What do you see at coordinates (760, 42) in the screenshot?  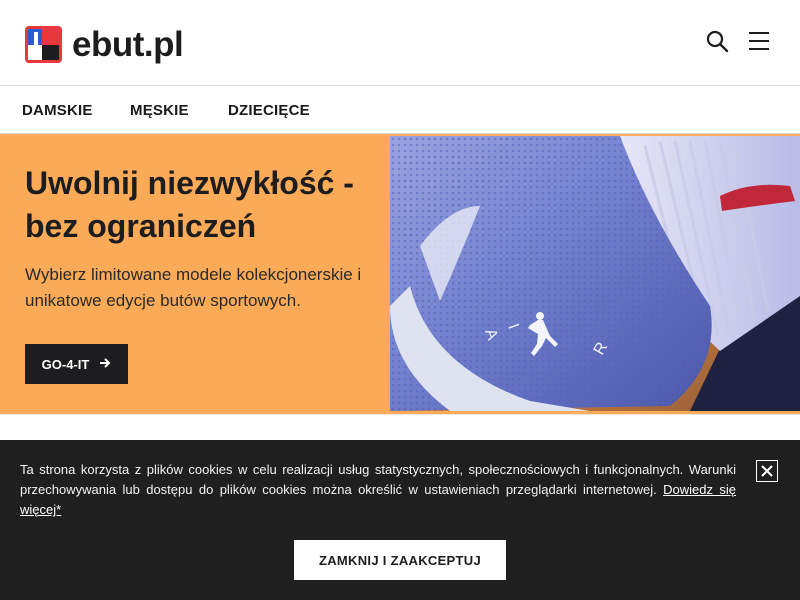 I see `hamburger-menu-icon` at bounding box center [760, 42].